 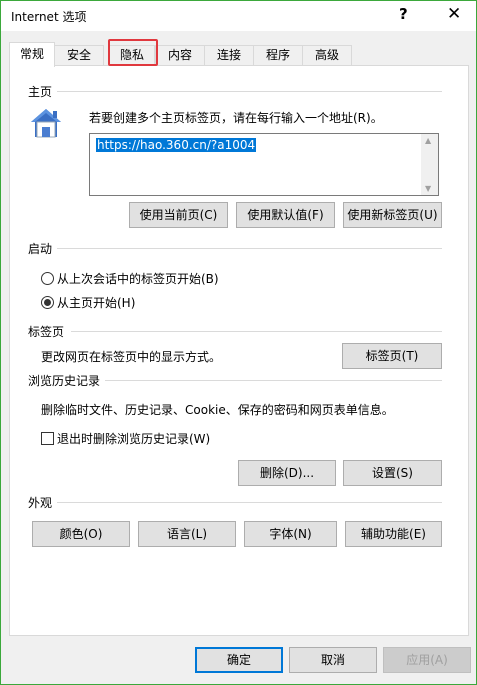 I want to click on history-settings-button: 设置(S), so click(x=392, y=473).